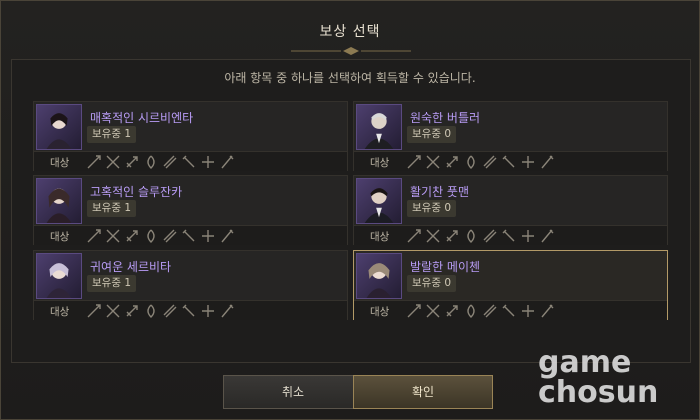 The width and height of the screenshot is (700, 420). Describe the element at coordinates (510, 285) in the screenshot. I see `reward-card-6: 발랄한 메이첸 보유중 0 대상` at that location.